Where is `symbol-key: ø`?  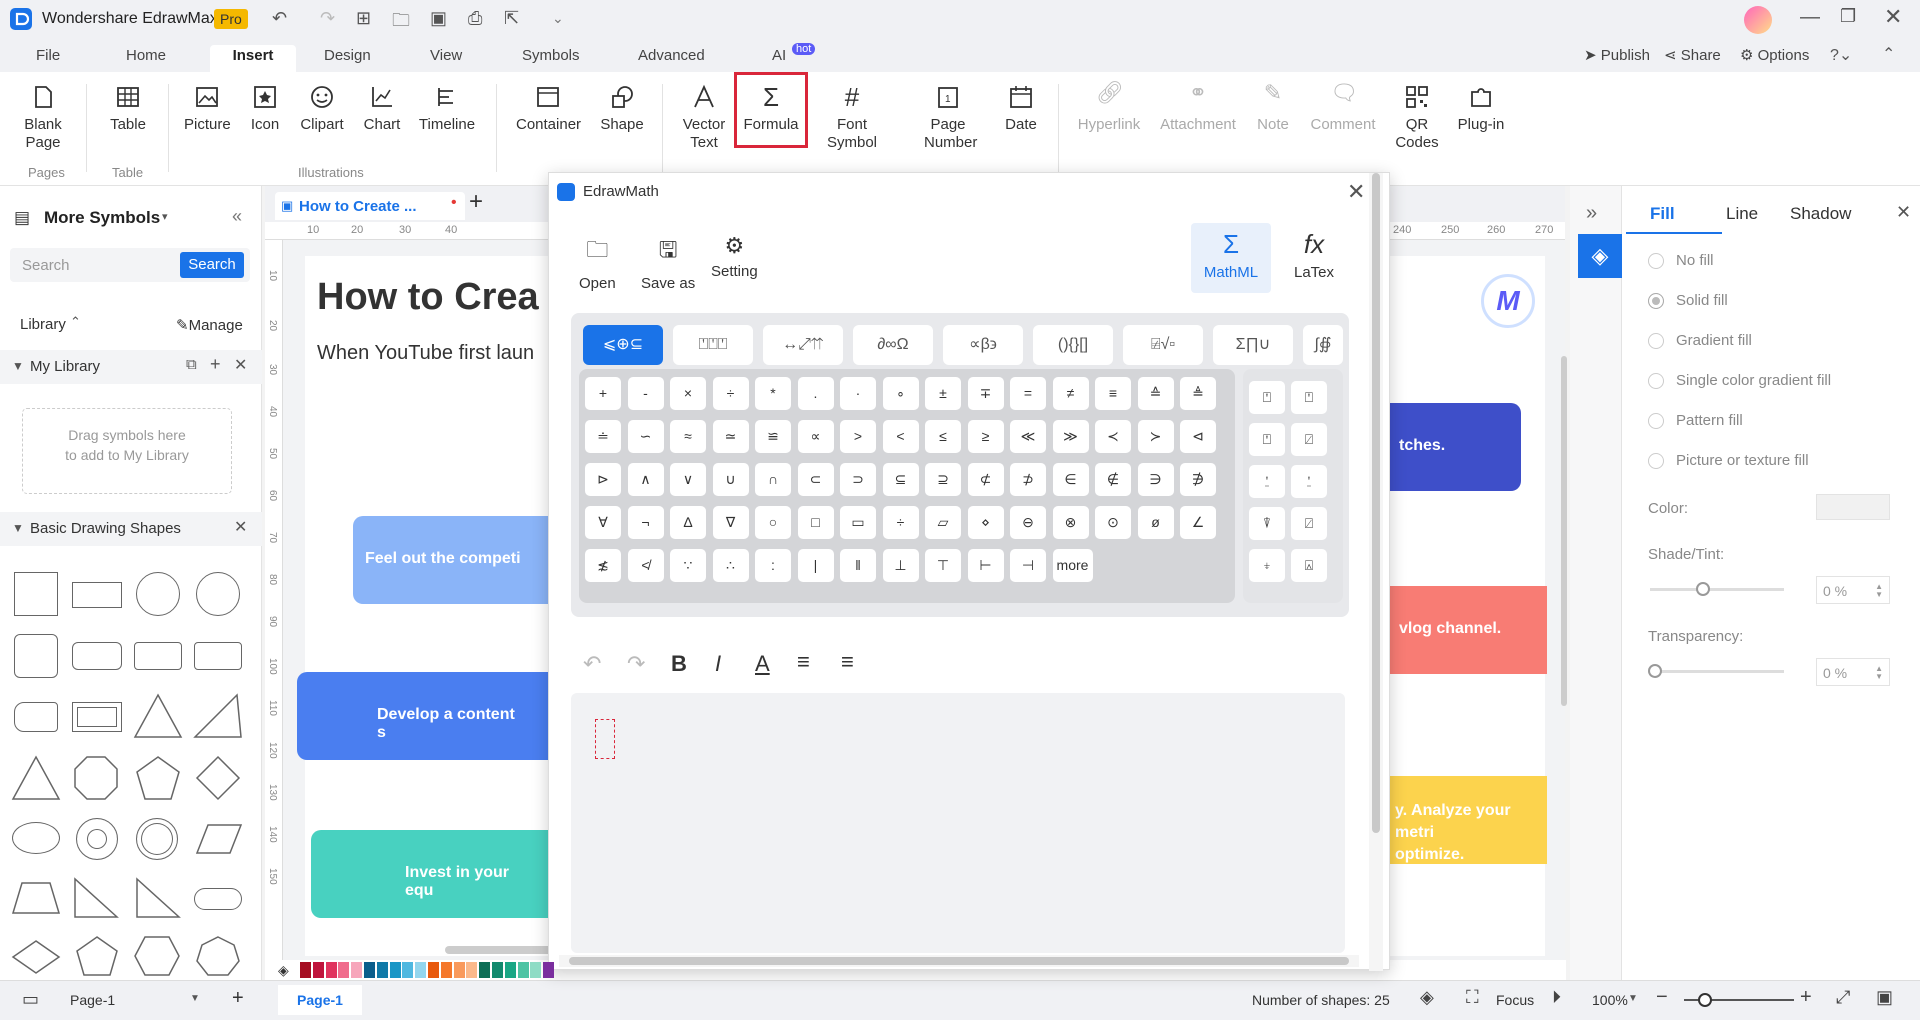
symbol-key: ø is located at coordinates (1155, 522).